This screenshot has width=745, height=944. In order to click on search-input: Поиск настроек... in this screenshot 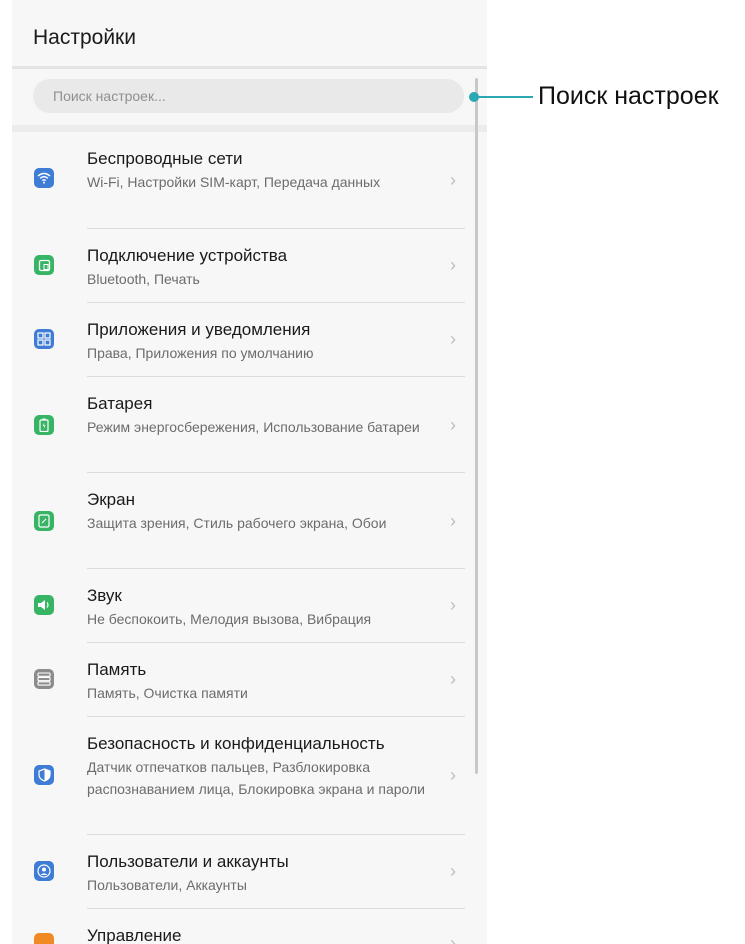, I will do `click(248, 96)`.